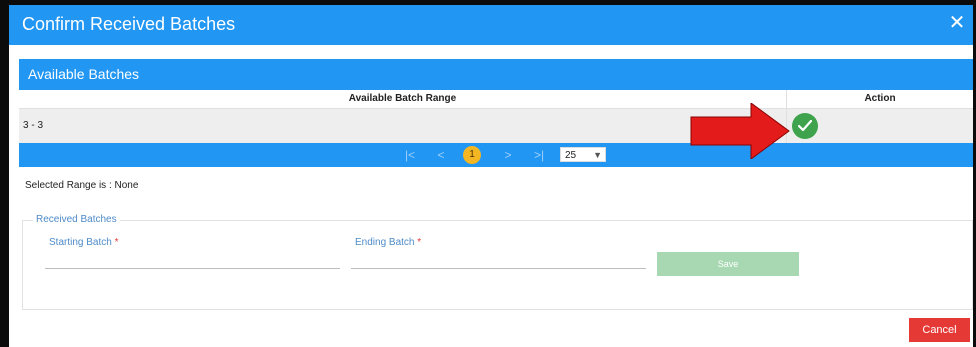 This screenshot has height=347, width=976. Describe the element at coordinates (33, 125) in the screenshot. I see `batch-range-cell: 3 - 3` at that location.